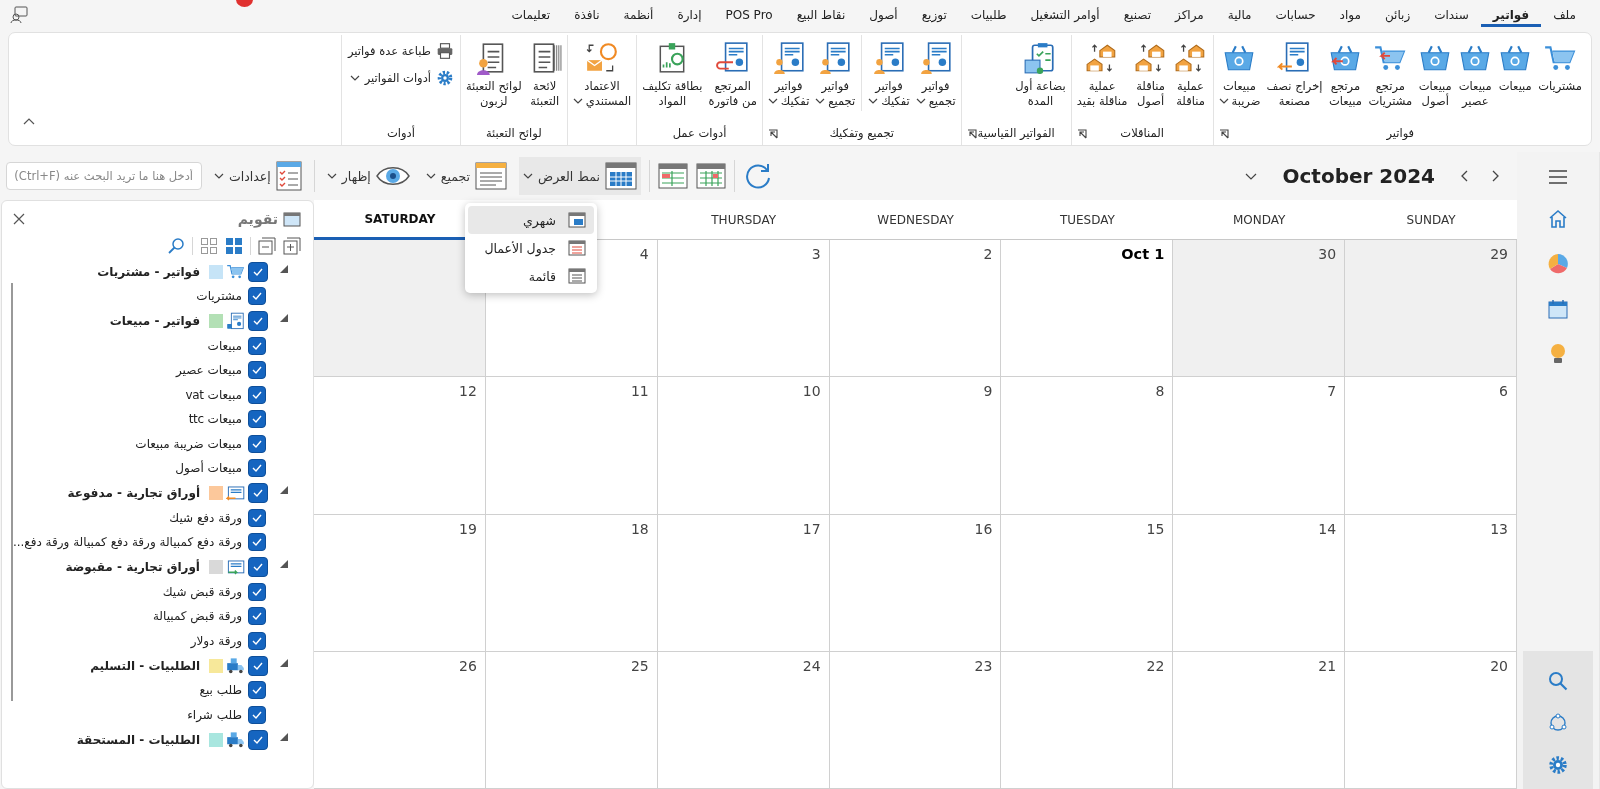 Image resolution: width=1600 pixels, height=789 pixels. Describe the element at coordinates (915, 582) in the screenshot. I see `day-cell: 16` at that location.